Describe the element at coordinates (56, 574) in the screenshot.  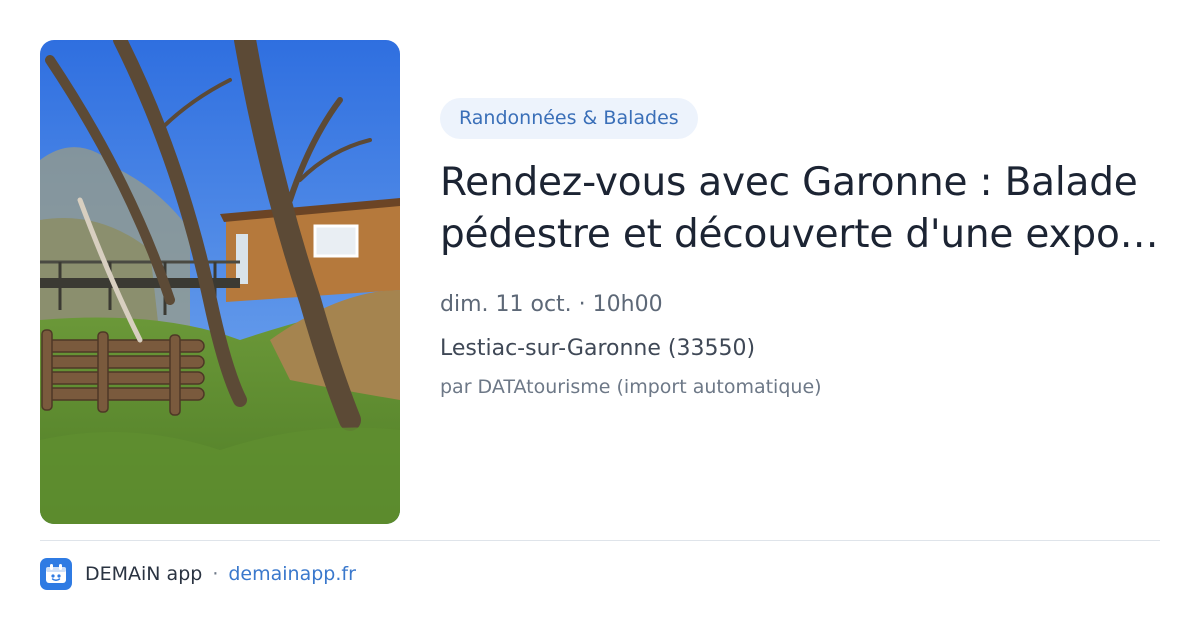
I see `demain-app-logo-icon` at that location.